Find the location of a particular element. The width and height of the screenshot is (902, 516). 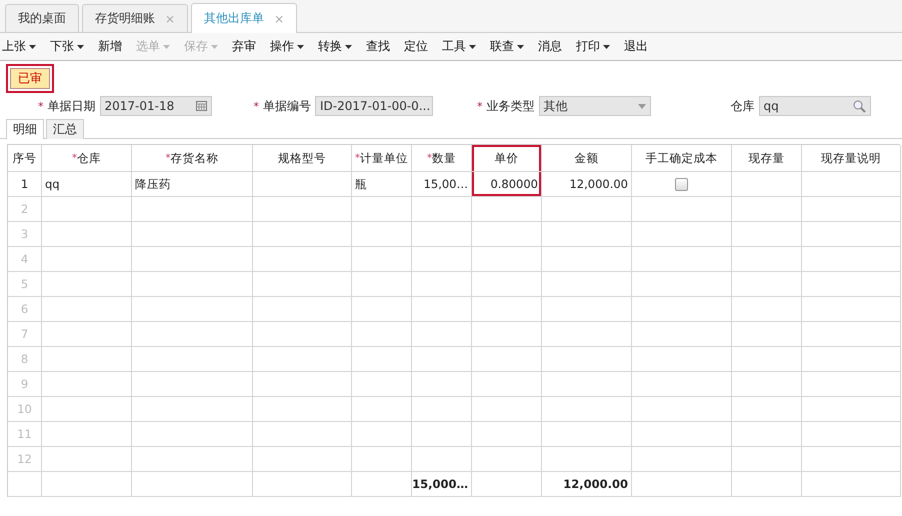

toolbar-button: 打印 is located at coordinates (595, 46).